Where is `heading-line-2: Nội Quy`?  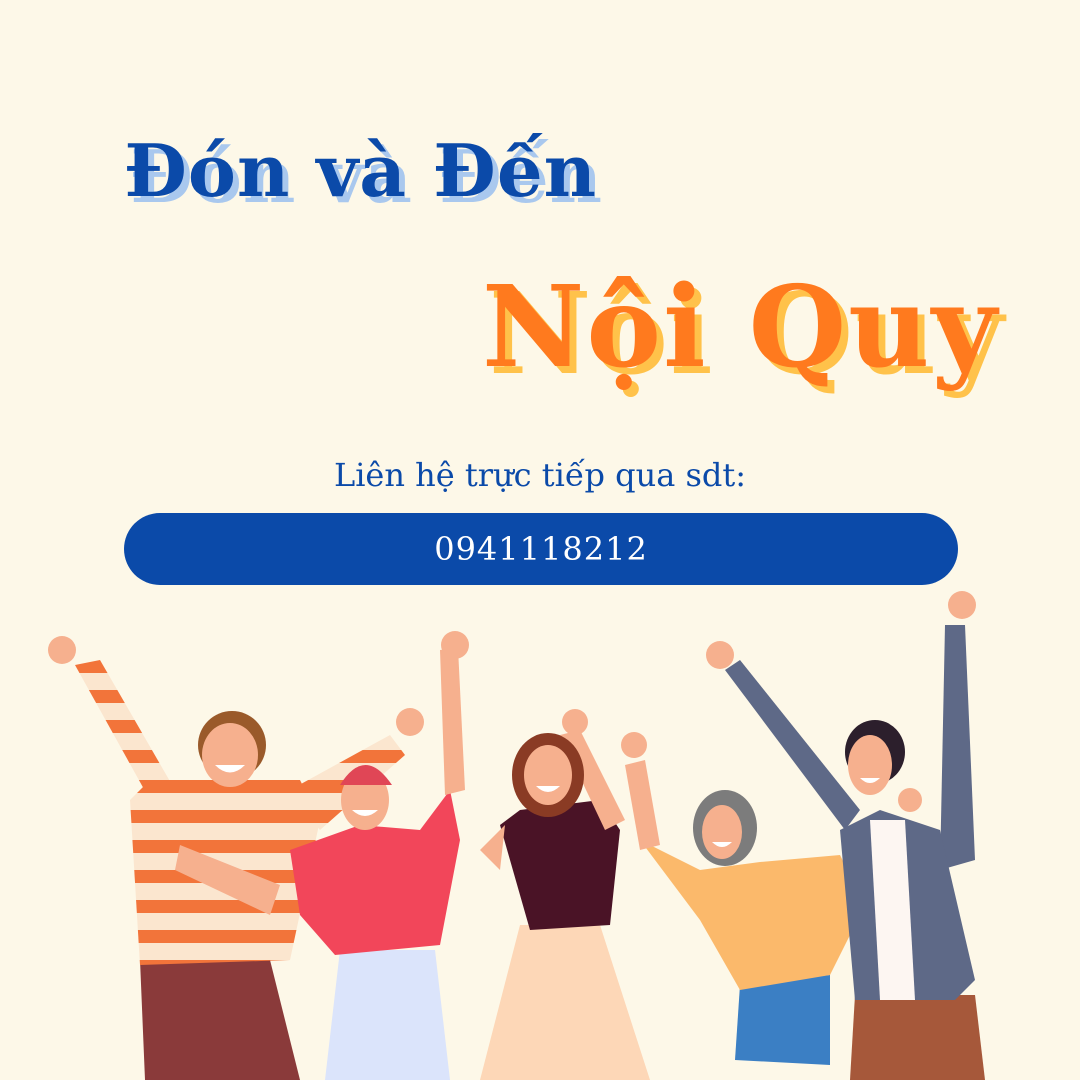 heading-line-2: Nội Quy is located at coordinates (740, 327).